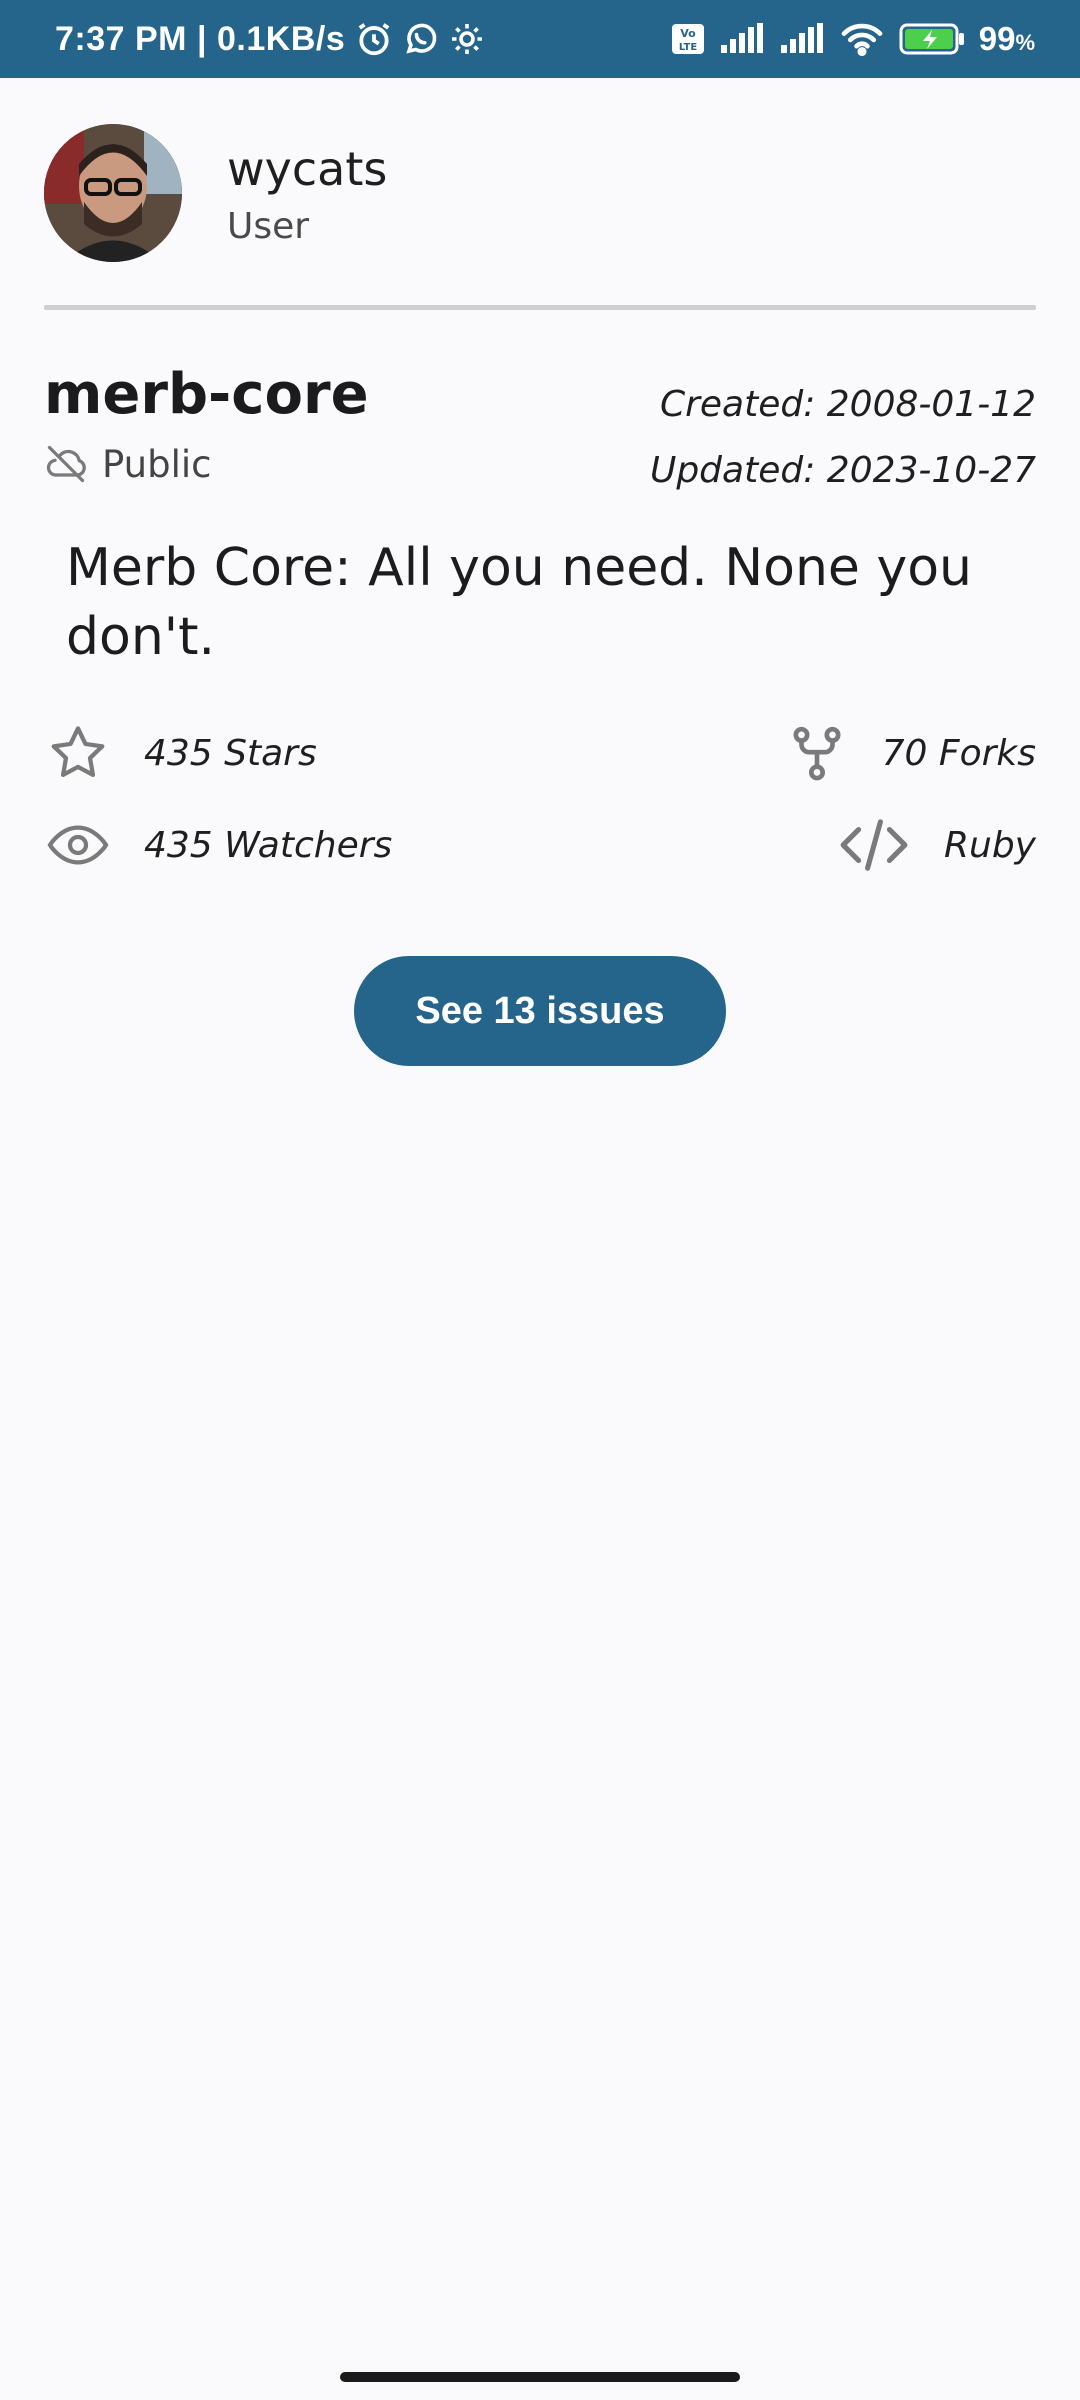 The width and height of the screenshot is (1080, 2400). I want to click on home-indicator, so click(540, 2377).